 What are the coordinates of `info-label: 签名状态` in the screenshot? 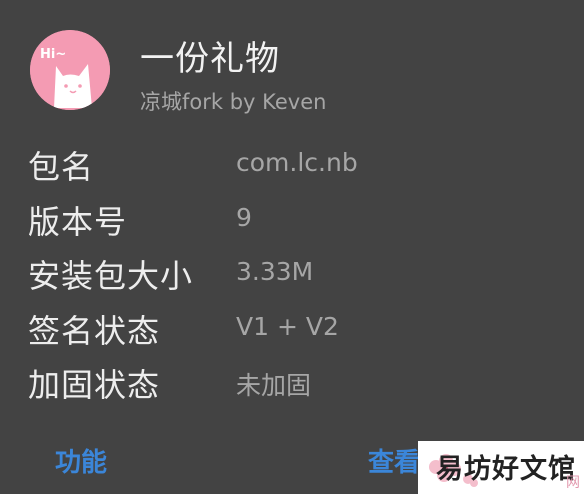 It's located at (94, 330).